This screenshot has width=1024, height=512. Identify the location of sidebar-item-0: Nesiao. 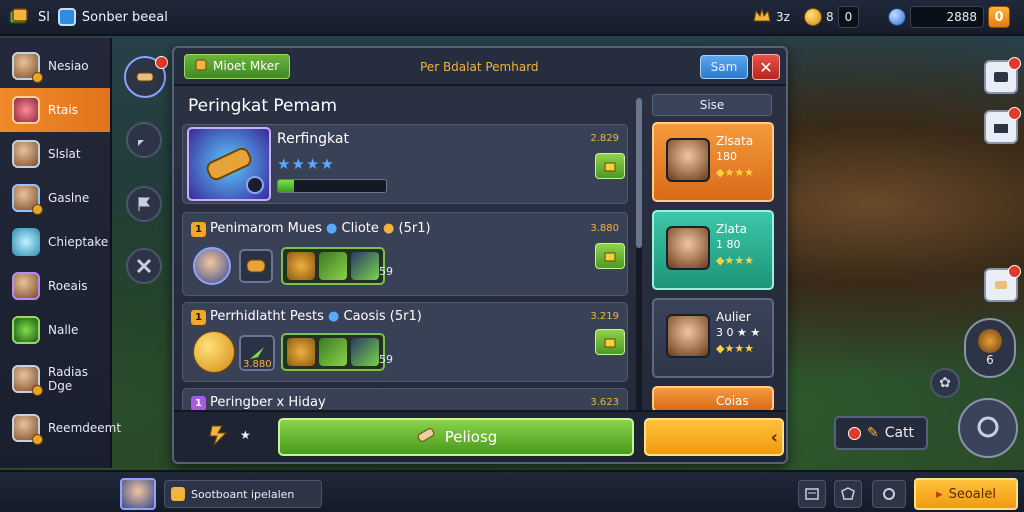
(55, 66).